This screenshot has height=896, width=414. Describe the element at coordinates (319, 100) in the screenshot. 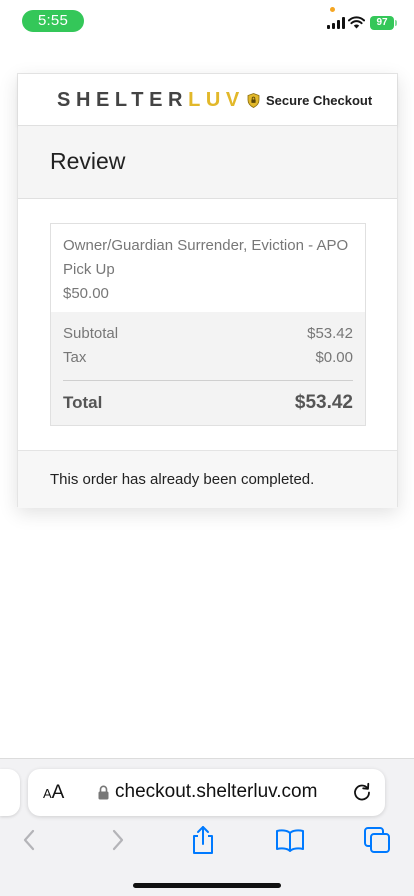

I see `secure-checkout-label: Secure Checkout` at that location.